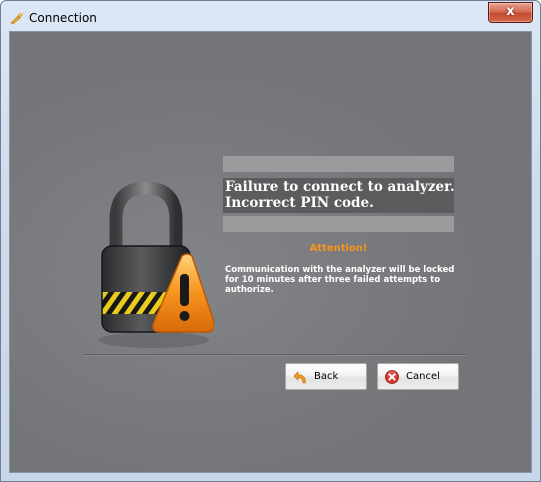 The image size is (541, 482). What do you see at coordinates (17, 17) in the screenshot?
I see `wrench-icon` at bounding box center [17, 17].